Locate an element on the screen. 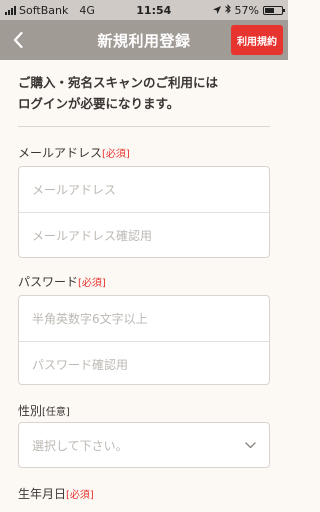 Image resolution: width=320 pixels, height=512 pixels. password-input-group: 半角英数字6文字以上 パスワード確認用 is located at coordinates (144, 340).